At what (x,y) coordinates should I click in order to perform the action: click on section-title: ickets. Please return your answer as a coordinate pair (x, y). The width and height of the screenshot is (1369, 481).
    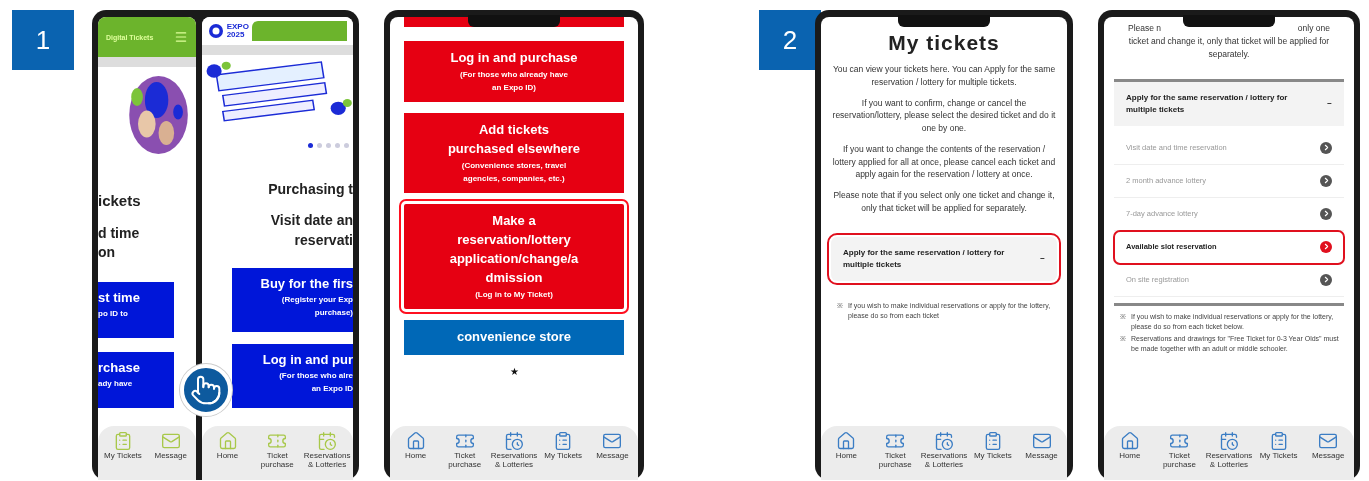
    Looking at the image, I should click on (120, 201).